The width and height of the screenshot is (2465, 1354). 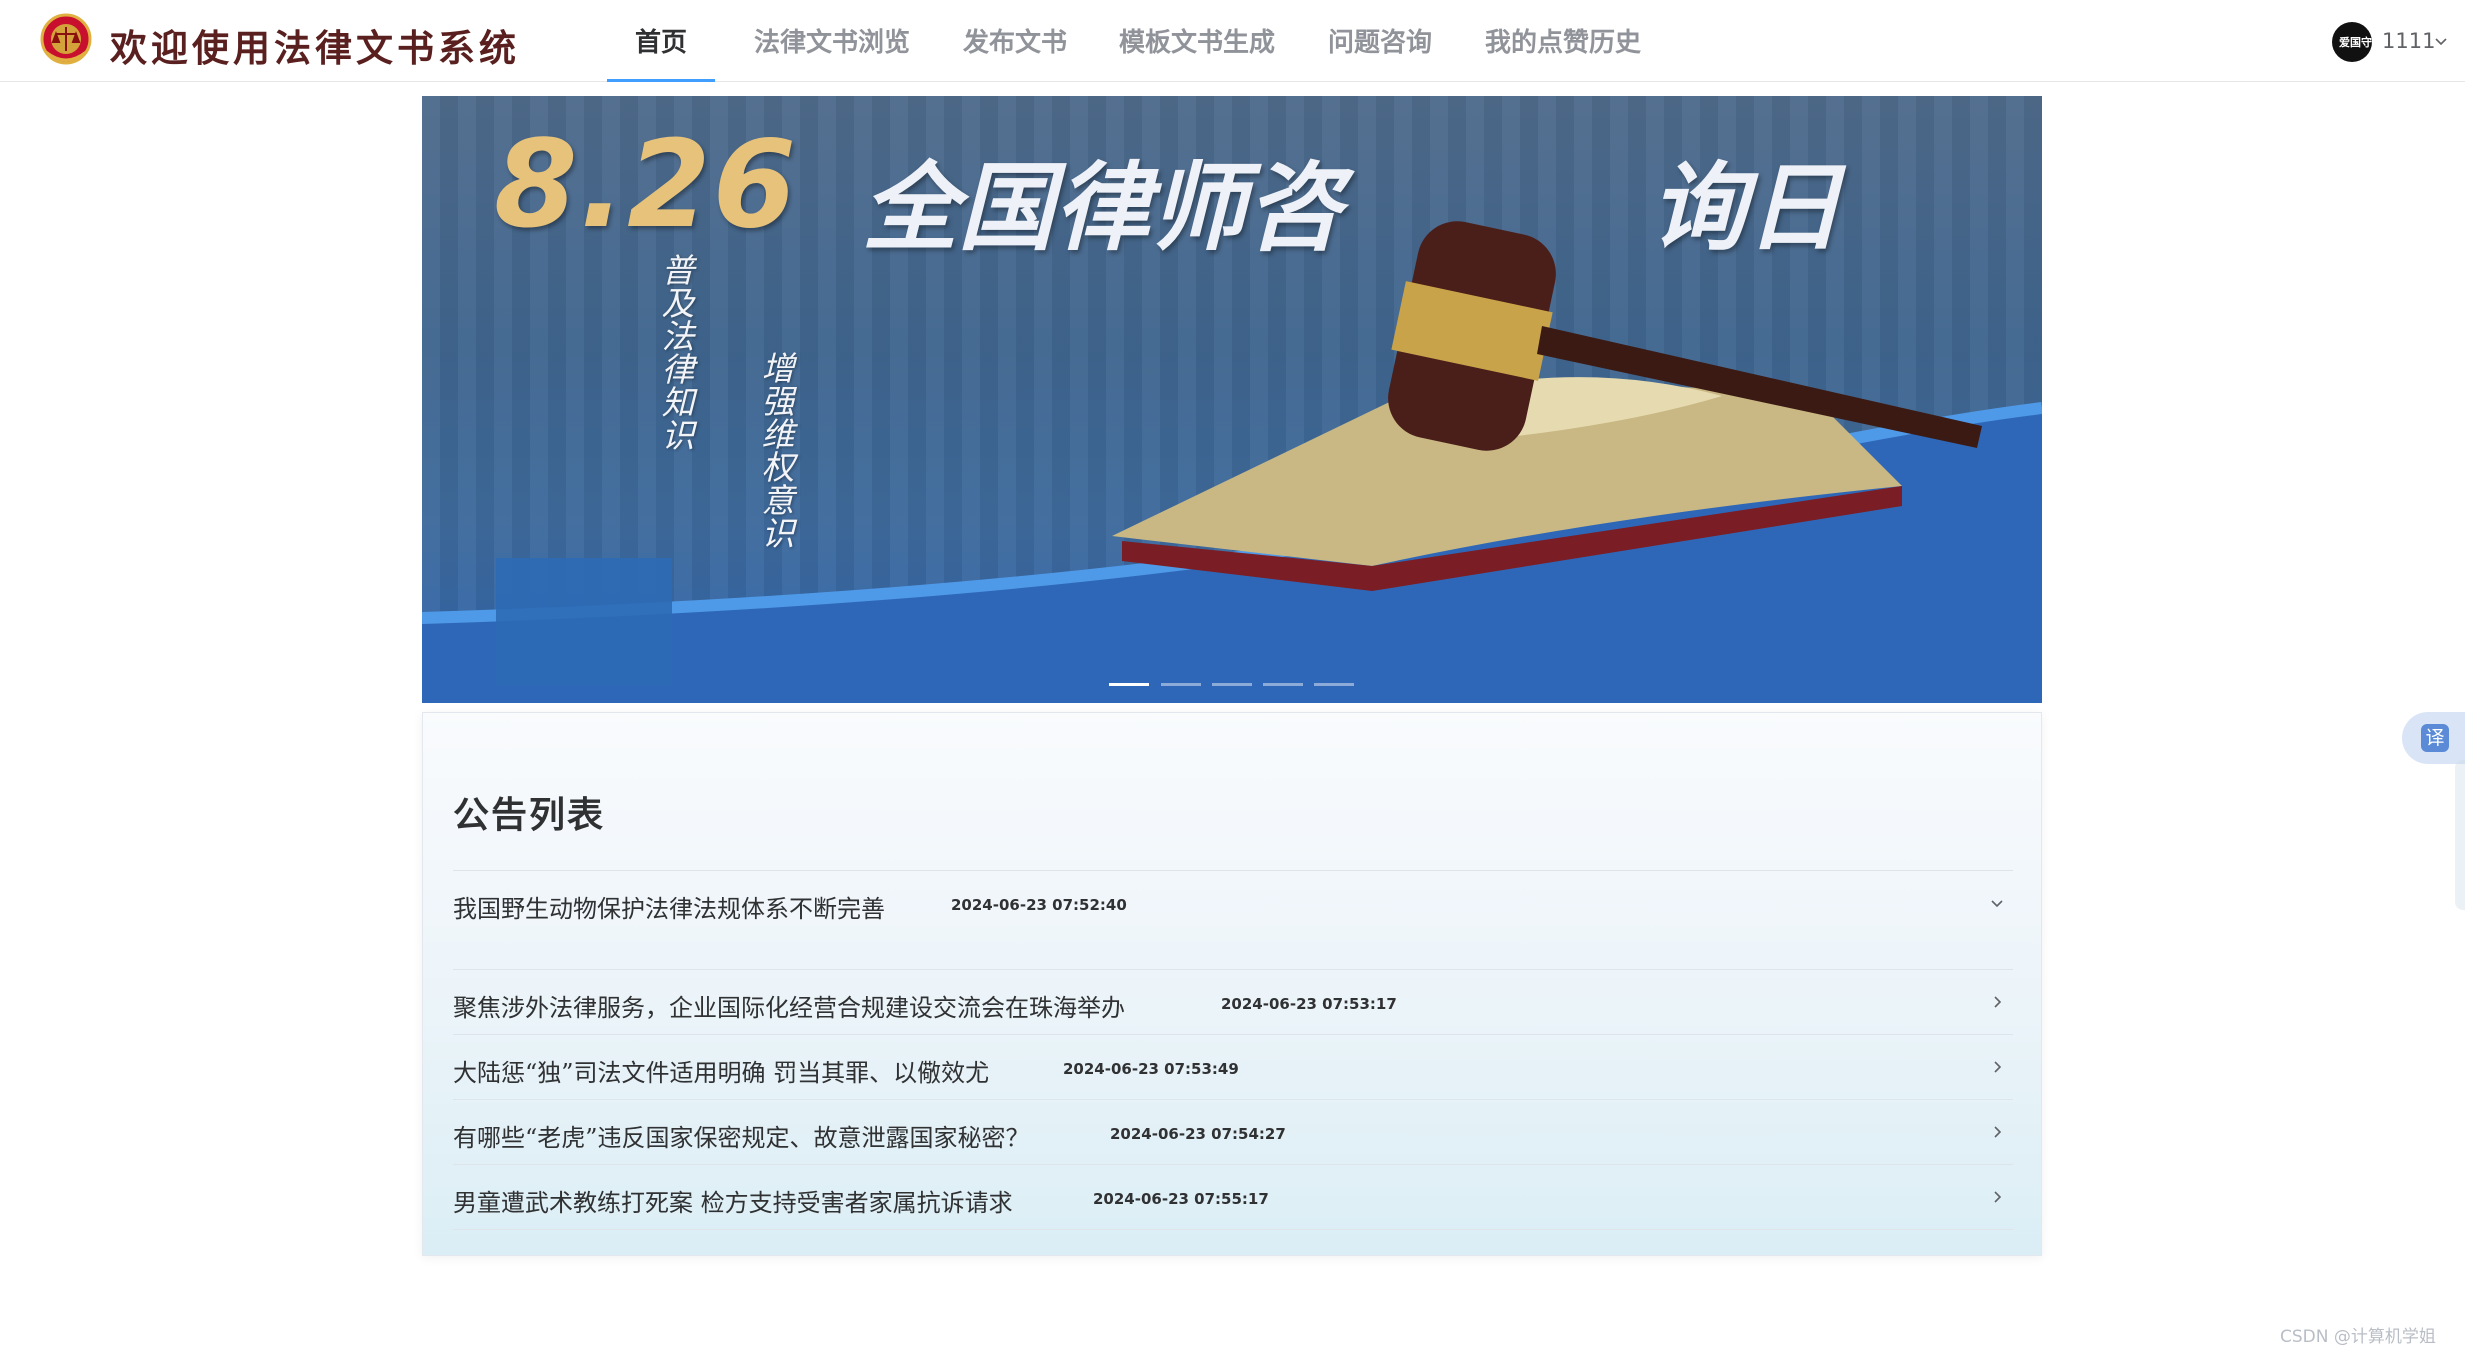 What do you see at coordinates (832, 41) in the screenshot?
I see `nav-item-browse-documents: 法律文书浏览` at bounding box center [832, 41].